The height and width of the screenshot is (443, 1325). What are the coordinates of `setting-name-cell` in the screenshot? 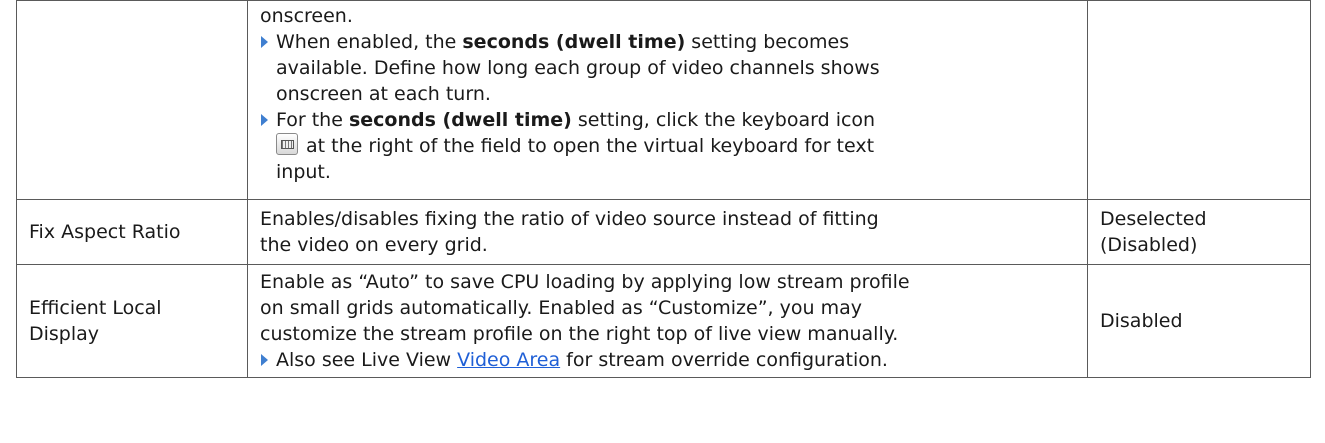 It's located at (132, 100).